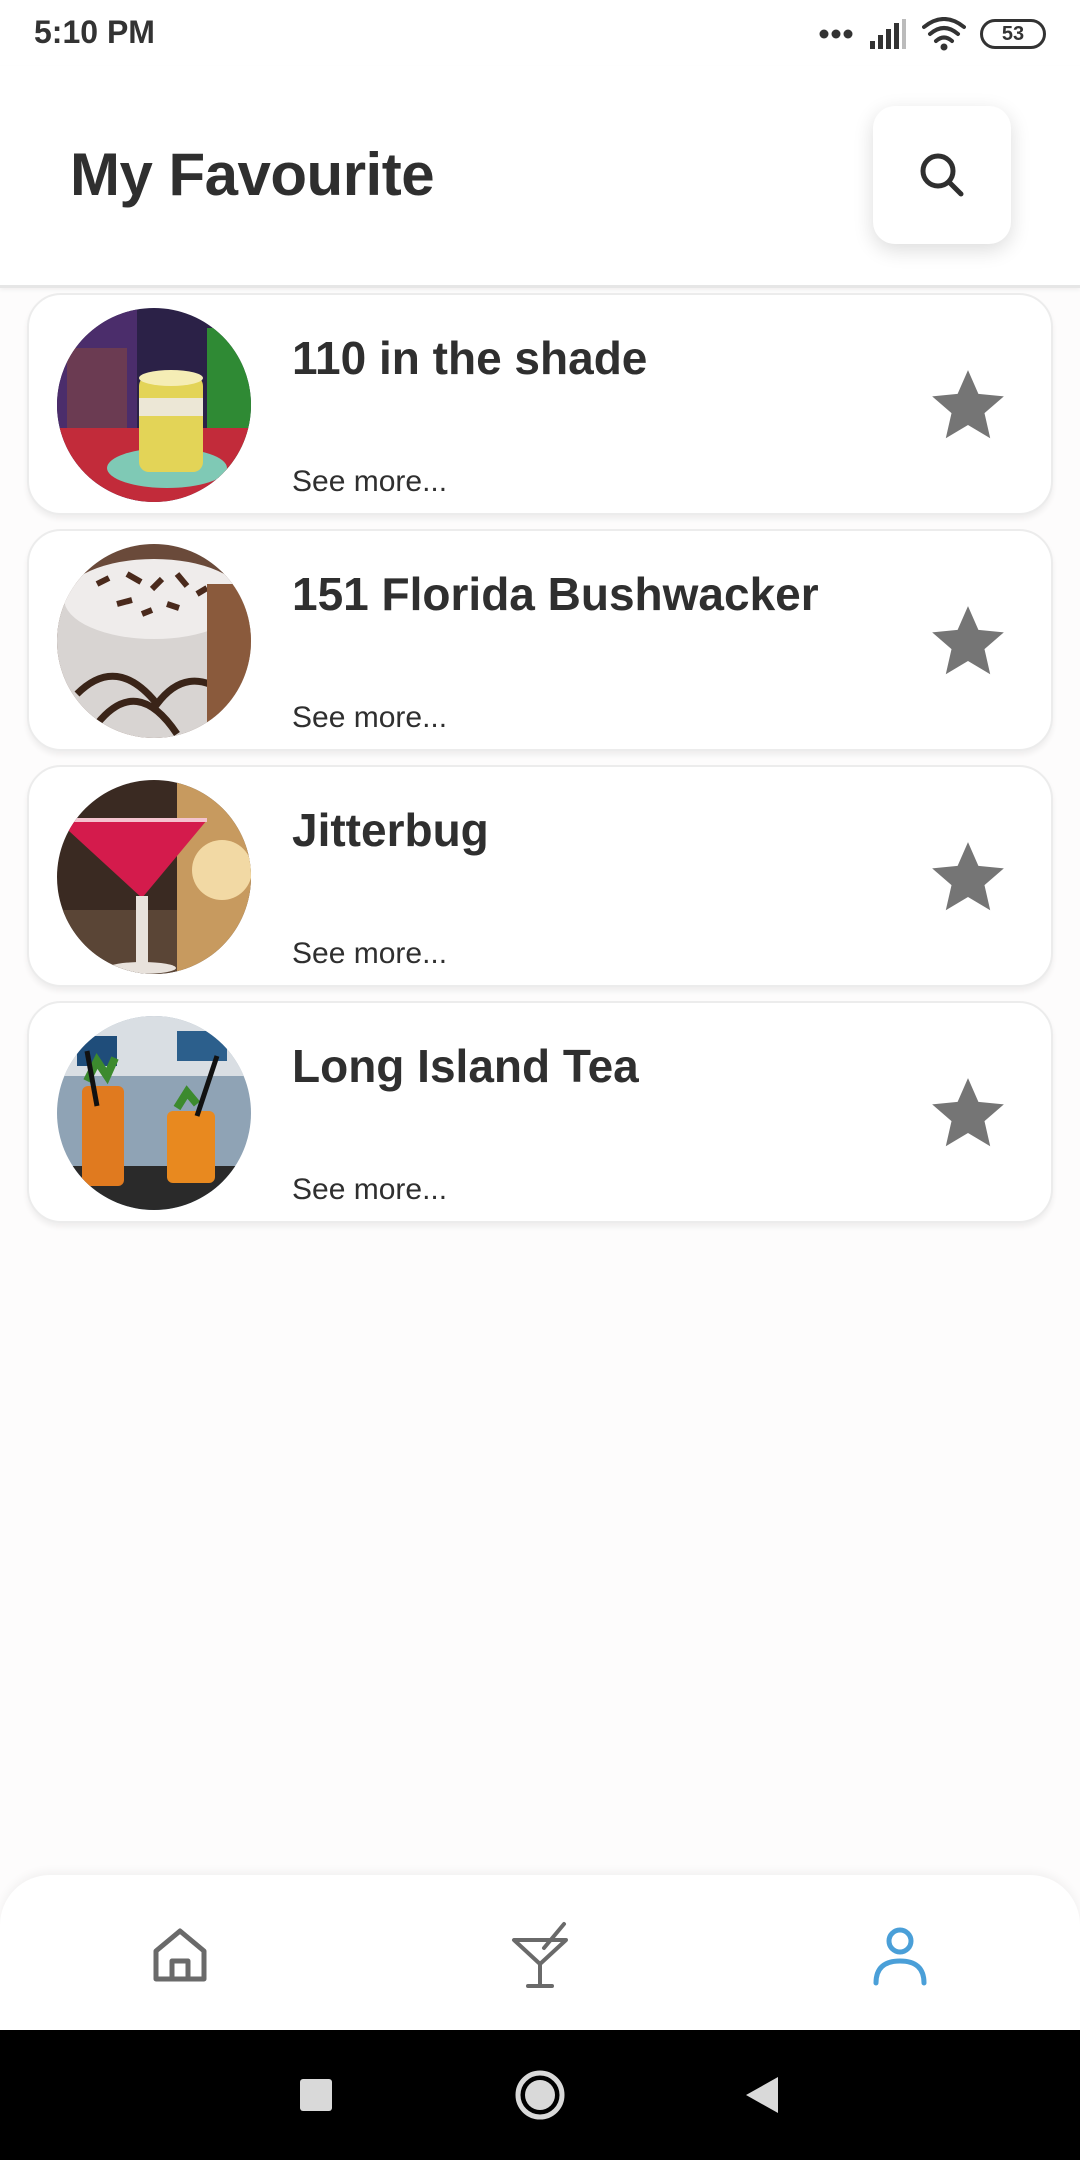 The height and width of the screenshot is (2160, 1080). I want to click on home-circle-icon, so click(540, 2095).